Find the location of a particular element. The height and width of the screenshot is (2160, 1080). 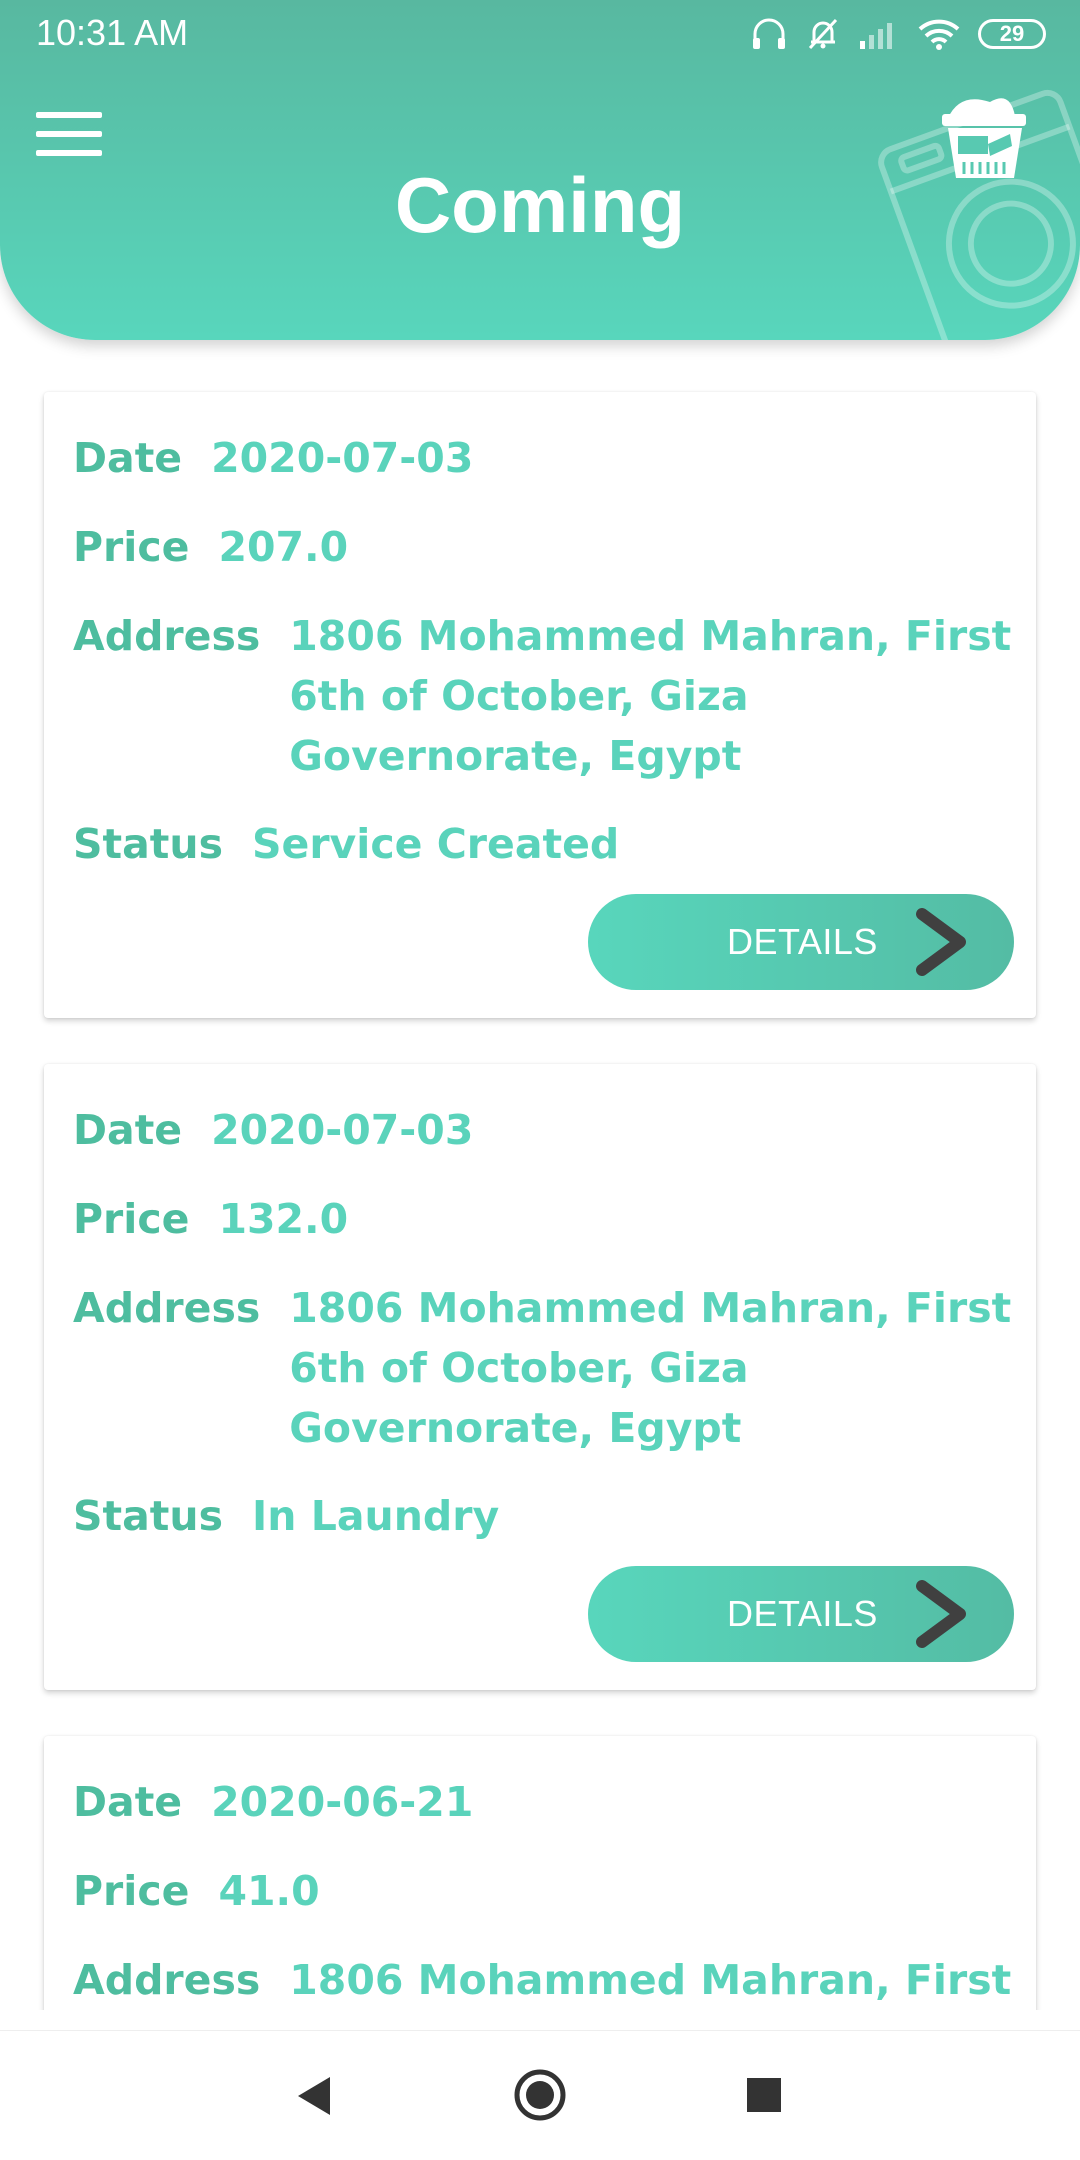

date-row: Date 2020-06-21 is located at coordinates (273, 1802).